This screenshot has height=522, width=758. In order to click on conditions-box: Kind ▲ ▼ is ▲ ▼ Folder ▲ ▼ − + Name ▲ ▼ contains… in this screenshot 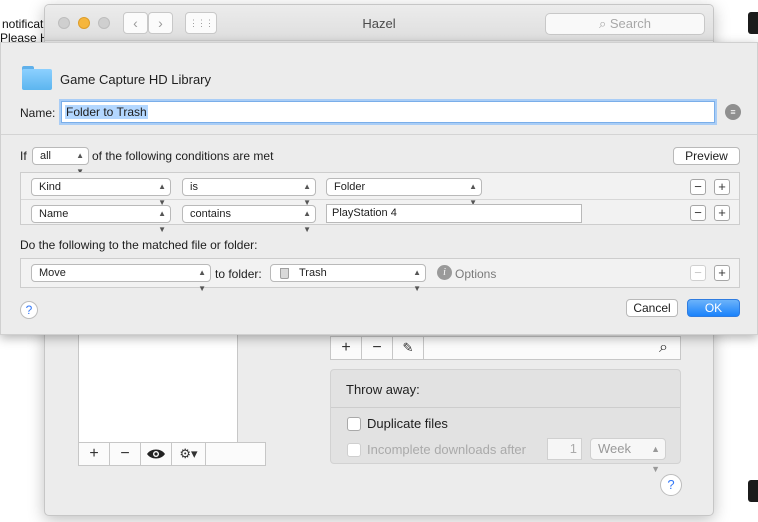, I will do `click(380, 203)`.